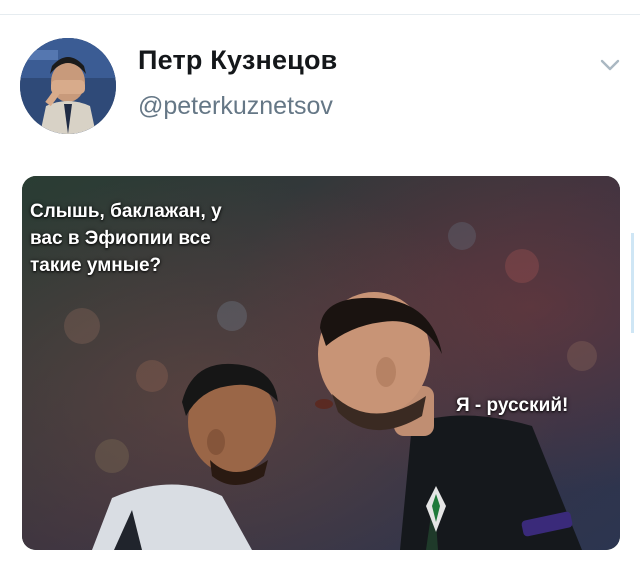 The height and width of the screenshot is (577, 640). Describe the element at coordinates (512, 405) in the screenshot. I see `caption-right-text: Я - русский!` at that location.